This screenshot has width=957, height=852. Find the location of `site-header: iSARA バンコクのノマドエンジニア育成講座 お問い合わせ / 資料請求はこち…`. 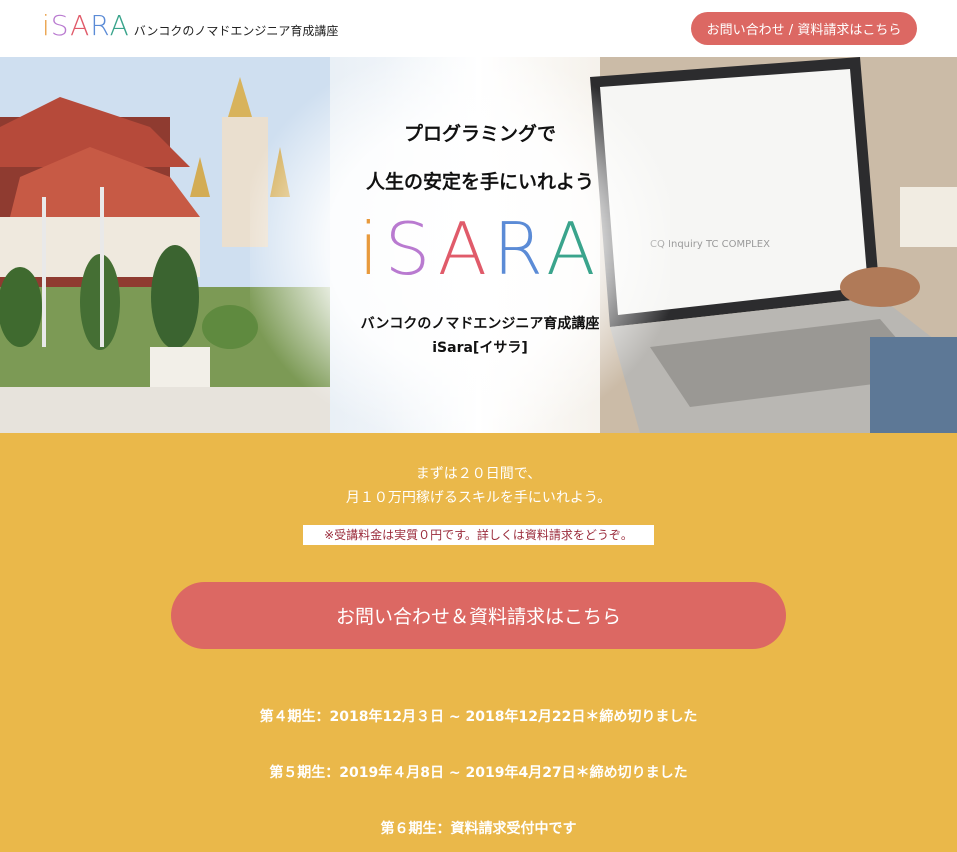

site-header: iSARA バンコクのノマドエンジニア育成講座 お問い合わせ / 資料請求はこち… is located at coordinates (478, 28).